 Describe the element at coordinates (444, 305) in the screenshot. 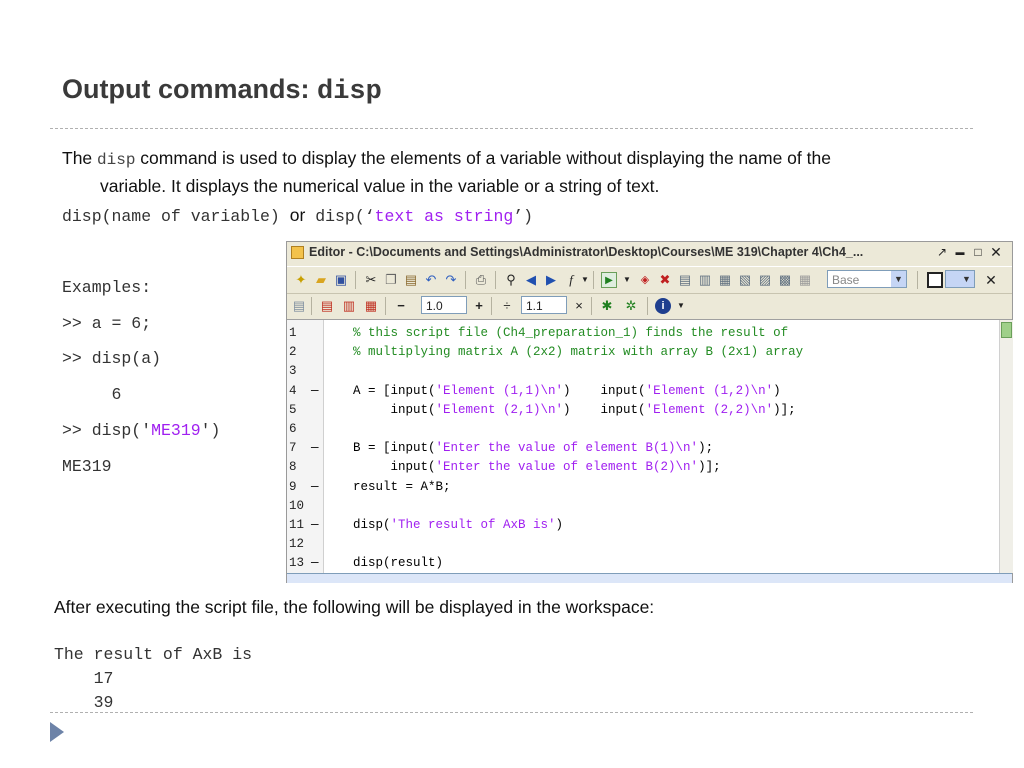

I see `step-value-input-1: 1.0` at that location.